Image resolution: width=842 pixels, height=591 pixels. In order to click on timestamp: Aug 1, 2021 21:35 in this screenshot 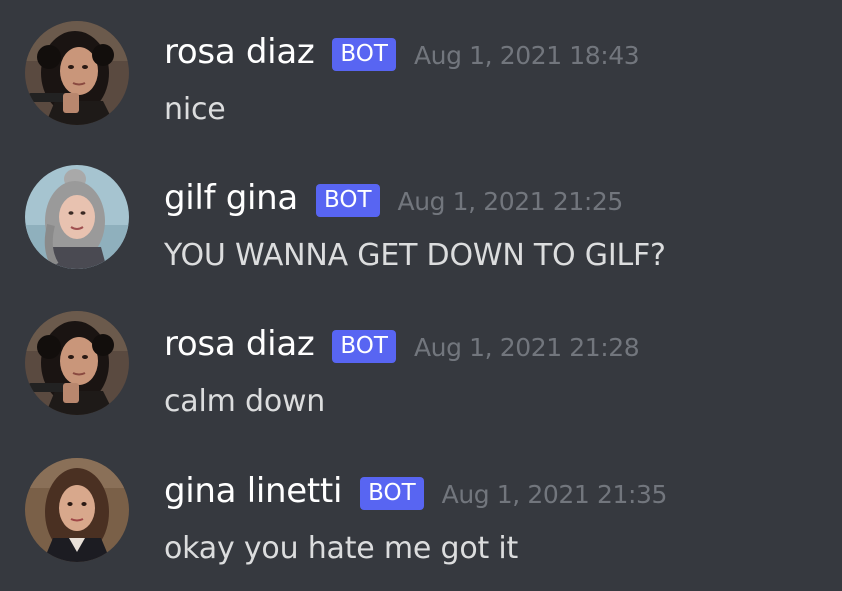, I will do `click(555, 494)`.